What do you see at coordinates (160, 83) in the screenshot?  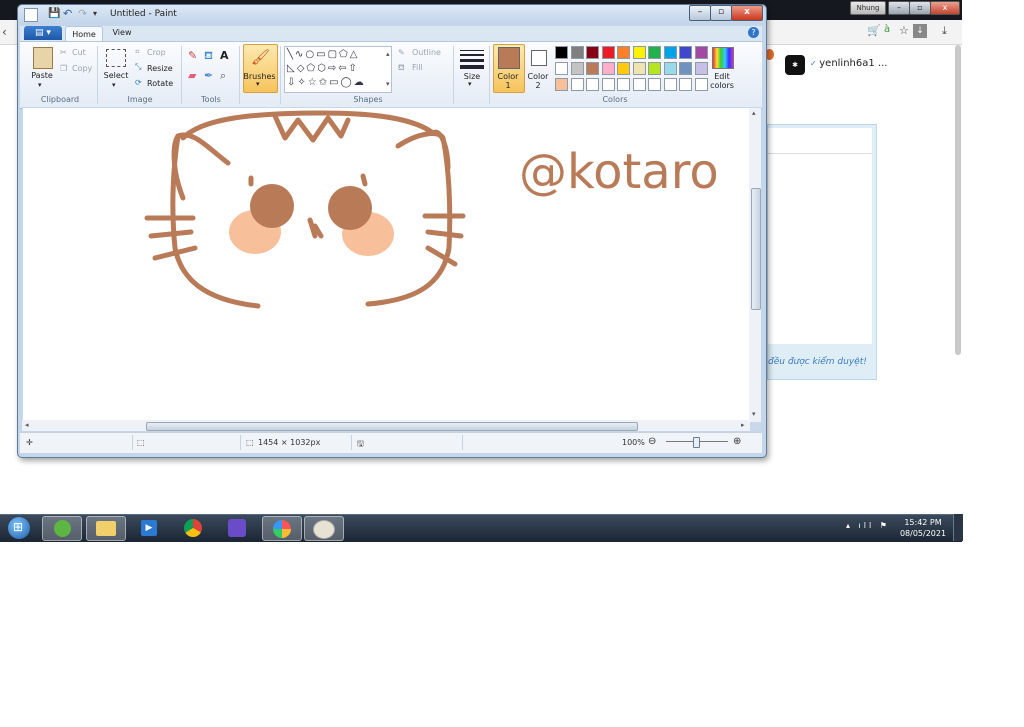 I see `rotate-button: Rotate` at bounding box center [160, 83].